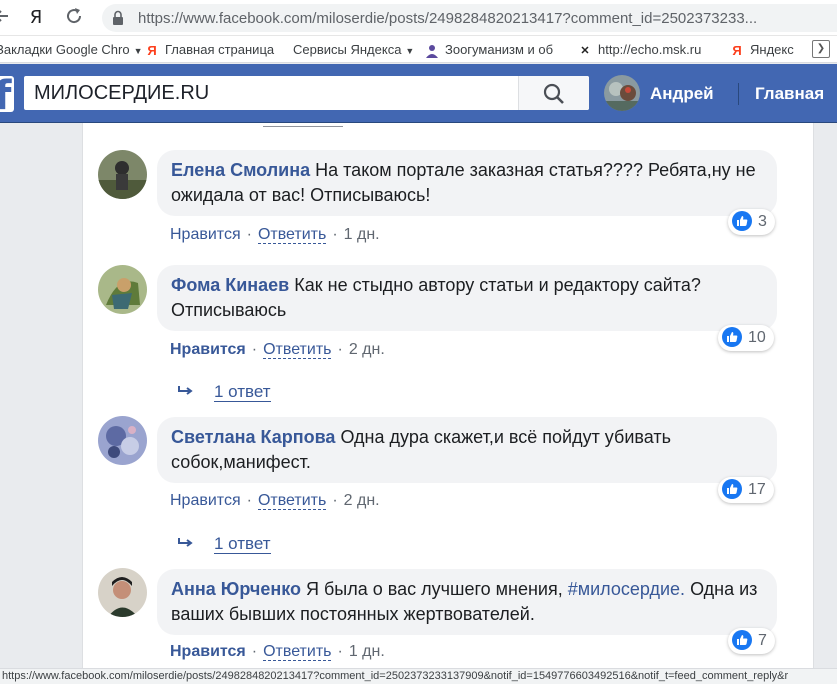 Image resolution: width=837 pixels, height=684 pixels. Describe the element at coordinates (271, 93) in the screenshot. I see `search-input` at that location.